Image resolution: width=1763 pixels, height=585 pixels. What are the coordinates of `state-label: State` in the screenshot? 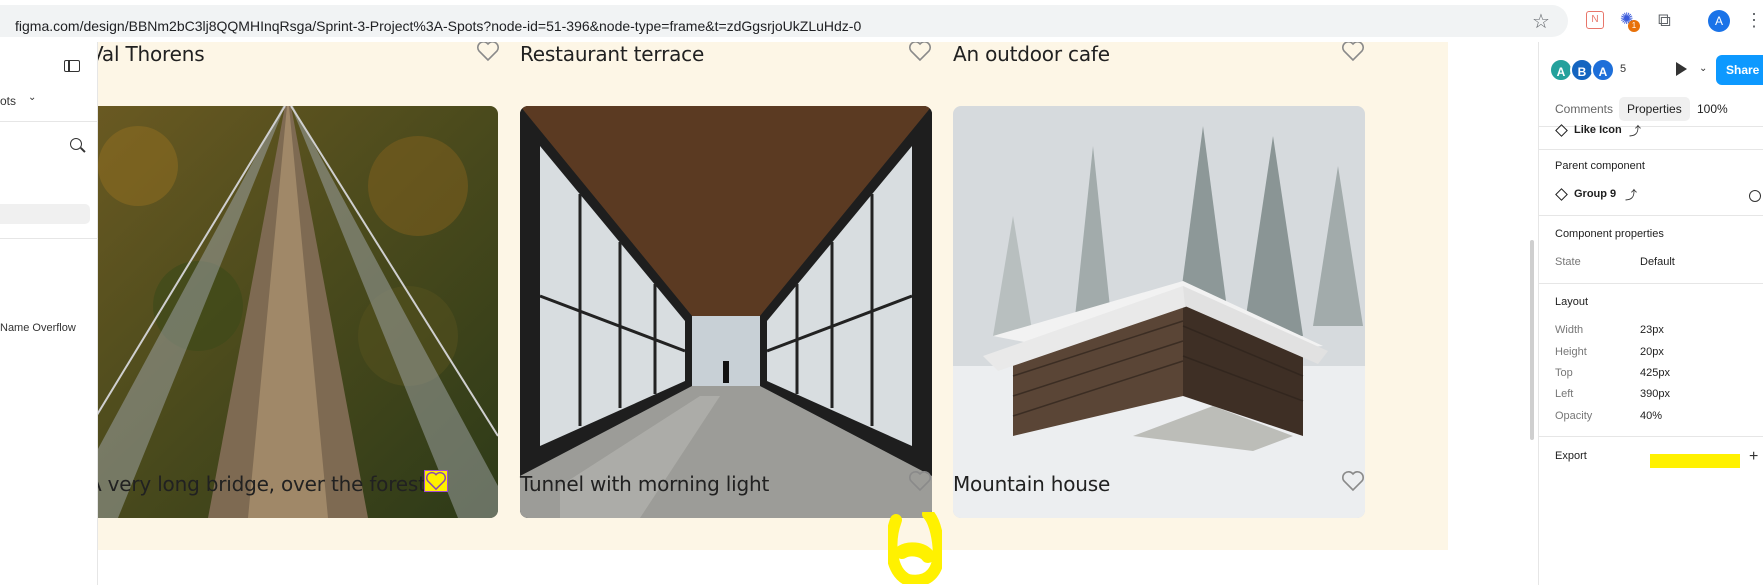 It's located at (1568, 262).